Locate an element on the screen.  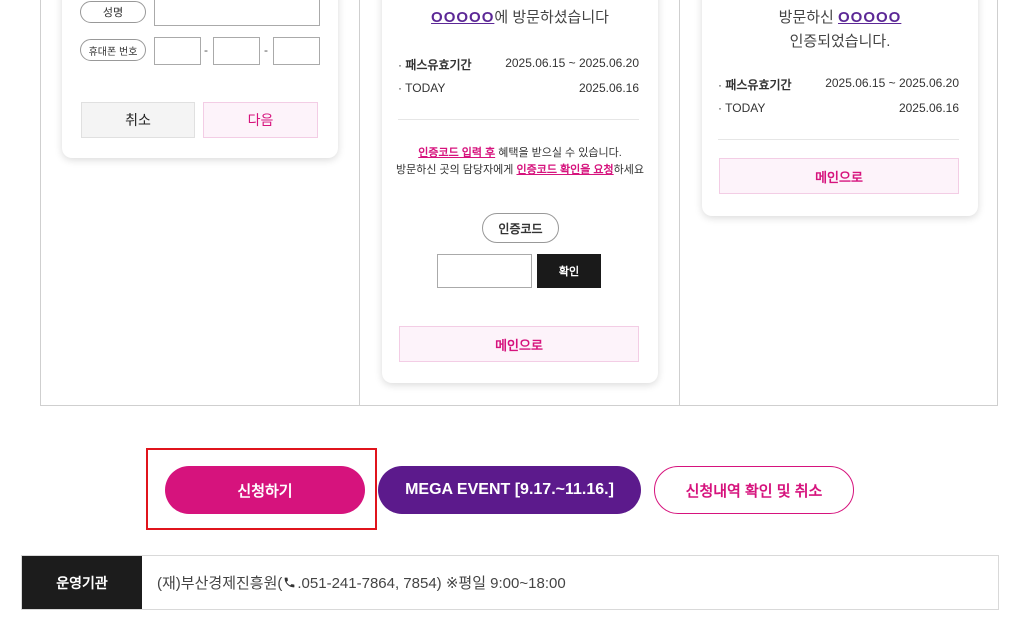
phone-label: 휴대폰 번호 is located at coordinates (113, 50).